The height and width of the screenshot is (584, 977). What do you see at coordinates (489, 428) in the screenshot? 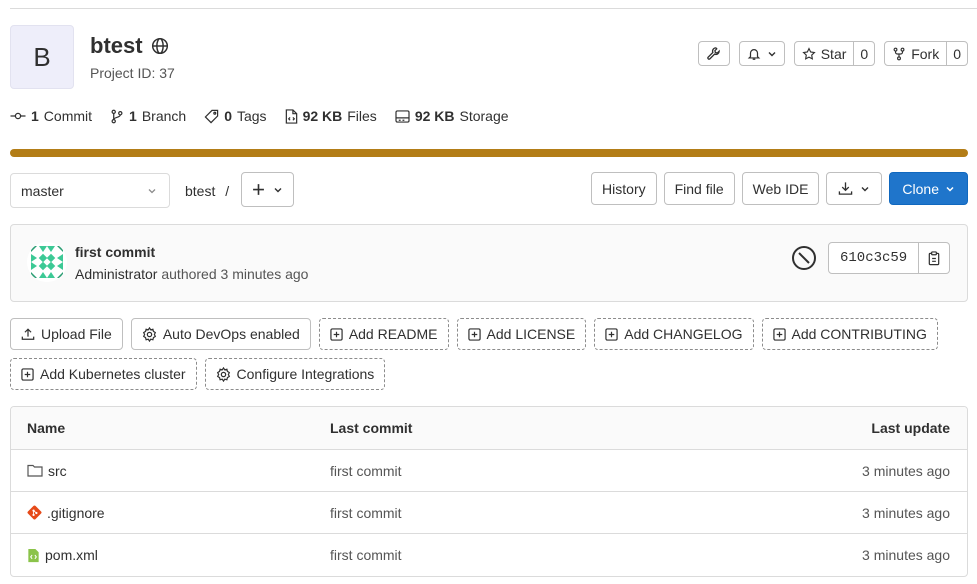
I see `table-header: Name Last commit Last update` at bounding box center [489, 428].